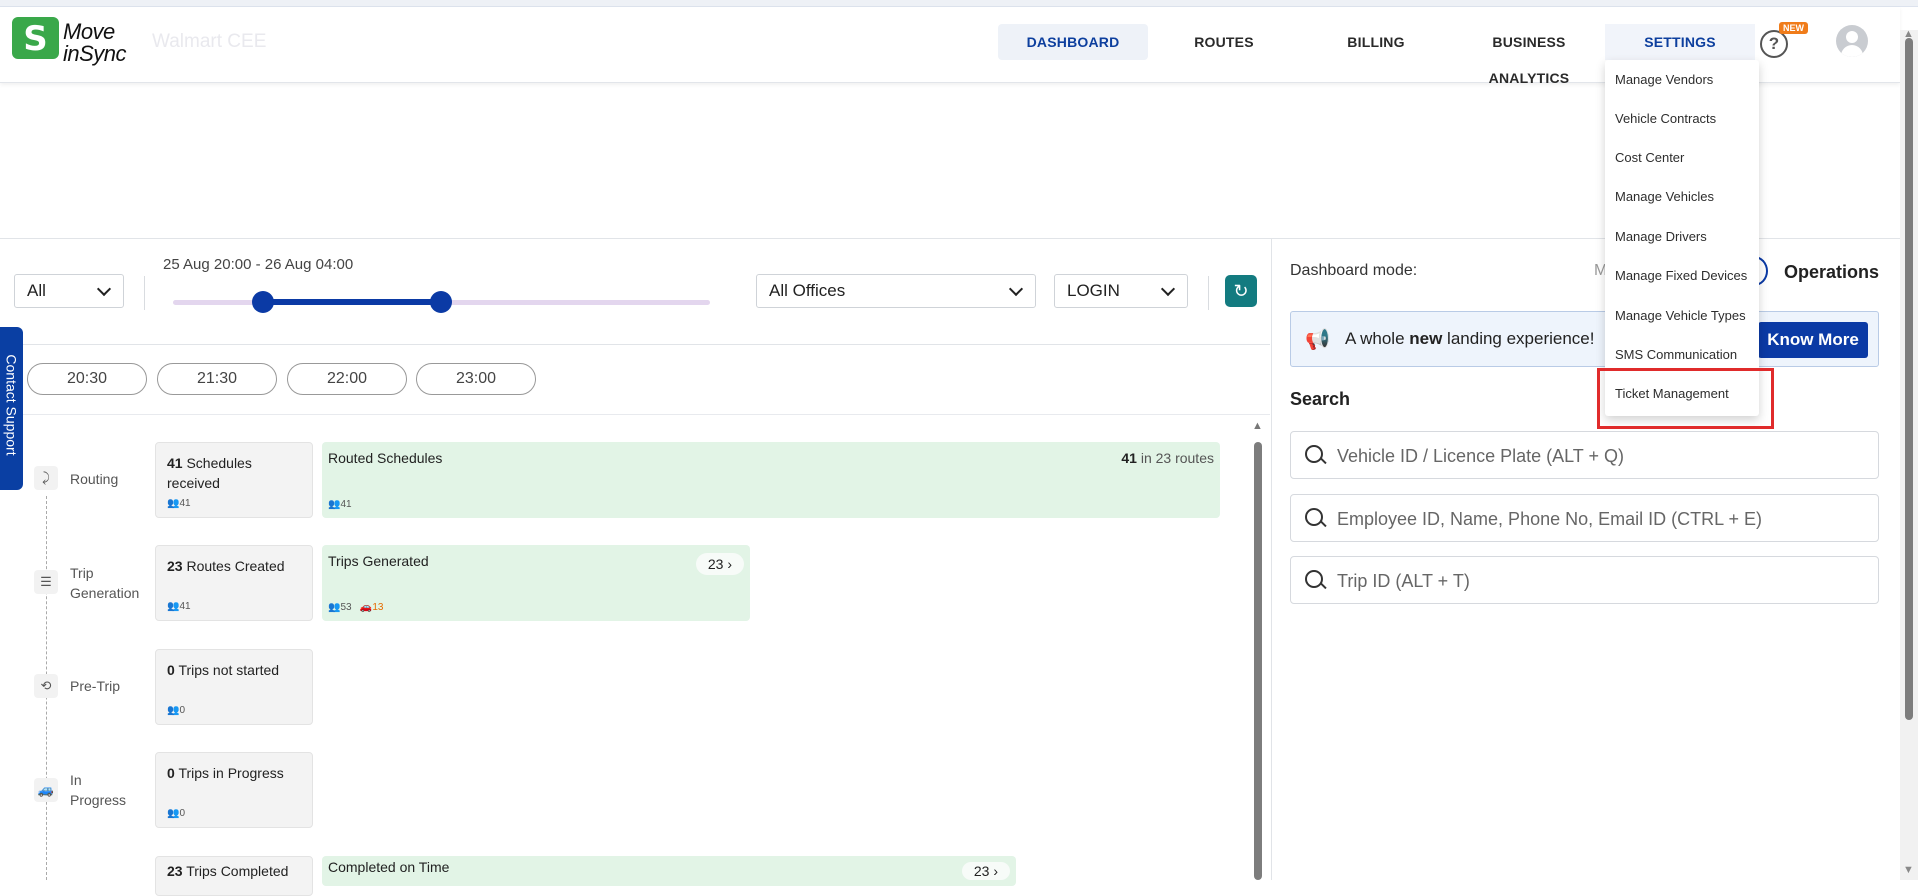 Image resolution: width=1918 pixels, height=896 pixels. Describe the element at coordinates (1774, 44) in the screenshot. I see `help-icon: ?` at that location.